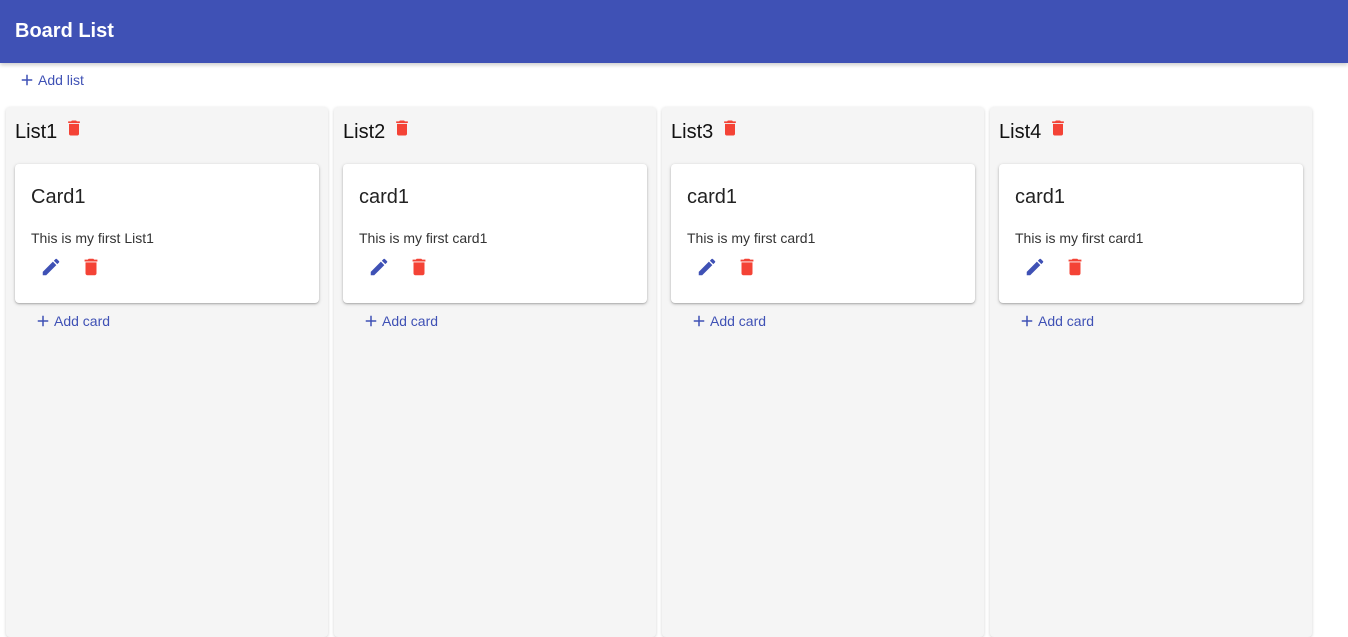  I want to click on app-bar: Board List, so click(674, 31).